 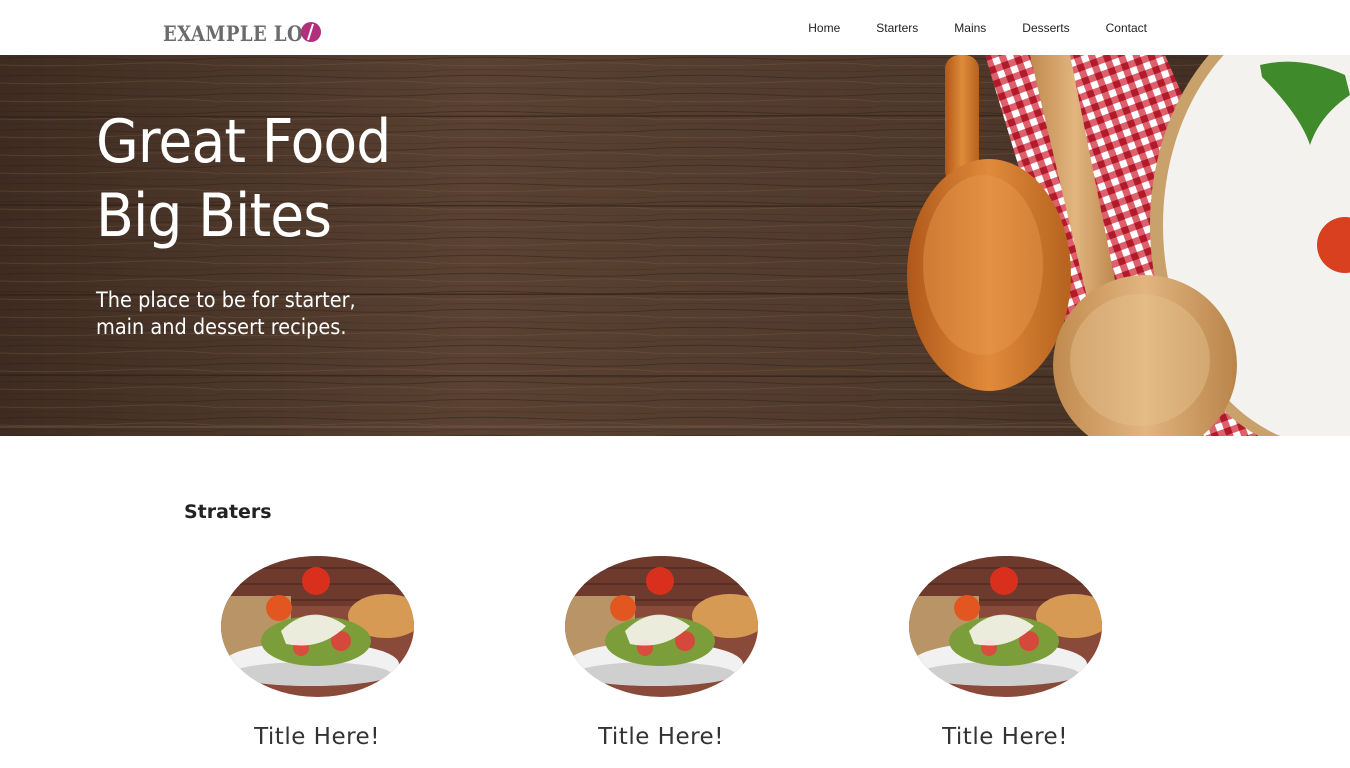 I want to click on logo: EXAMPLE LOG, so click(x=253, y=33).